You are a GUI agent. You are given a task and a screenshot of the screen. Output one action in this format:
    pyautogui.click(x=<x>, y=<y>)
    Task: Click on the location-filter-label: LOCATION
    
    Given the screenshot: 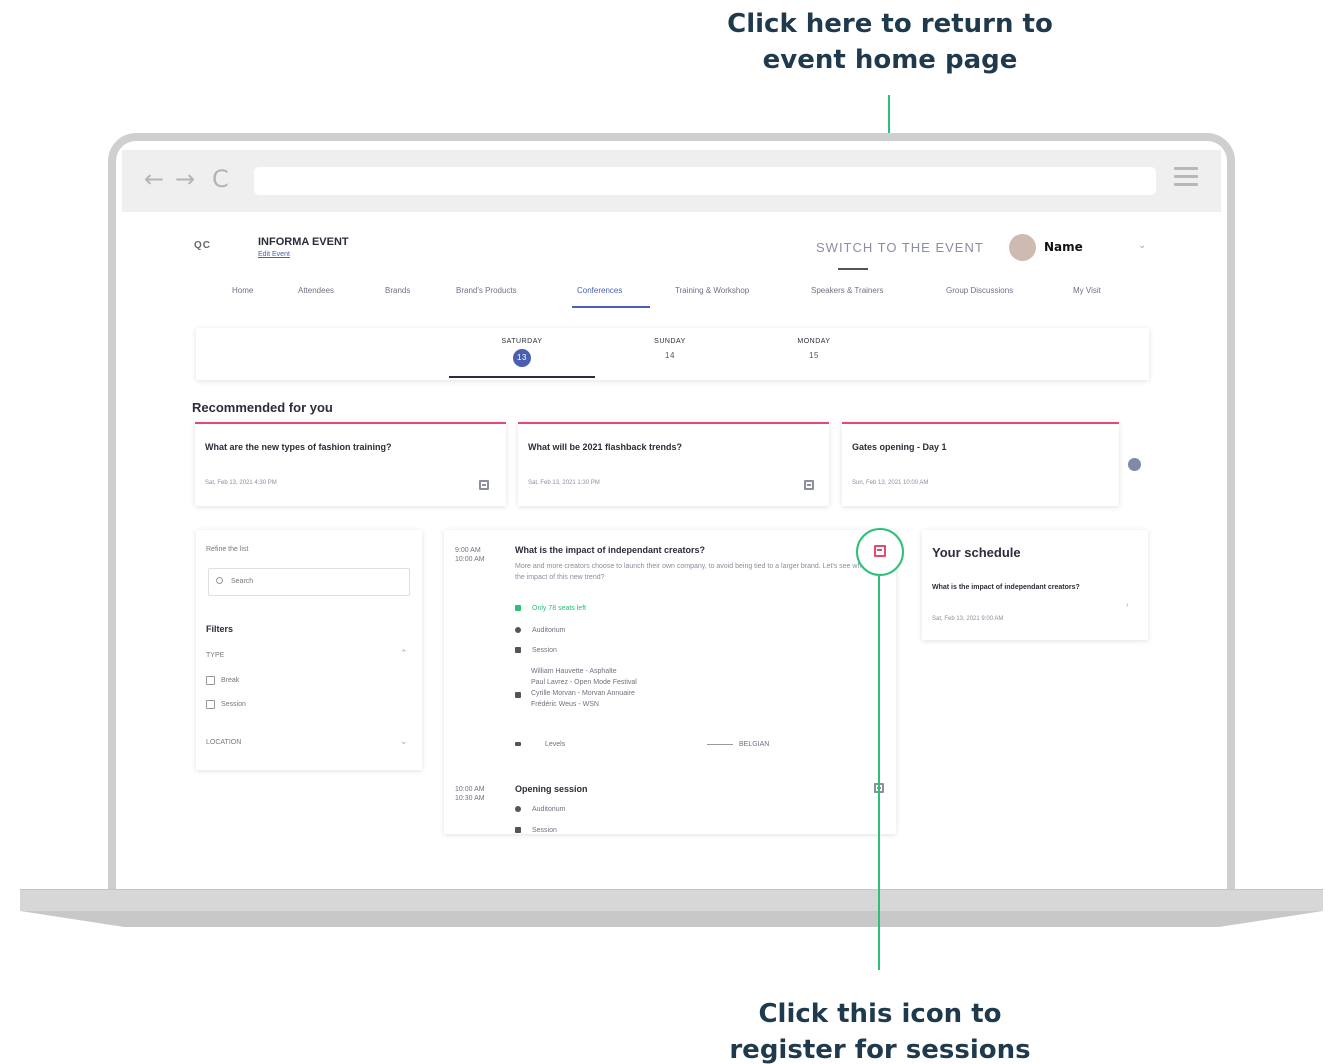 What is the action you would take?
    pyautogui.click(x=223, y=742)
    